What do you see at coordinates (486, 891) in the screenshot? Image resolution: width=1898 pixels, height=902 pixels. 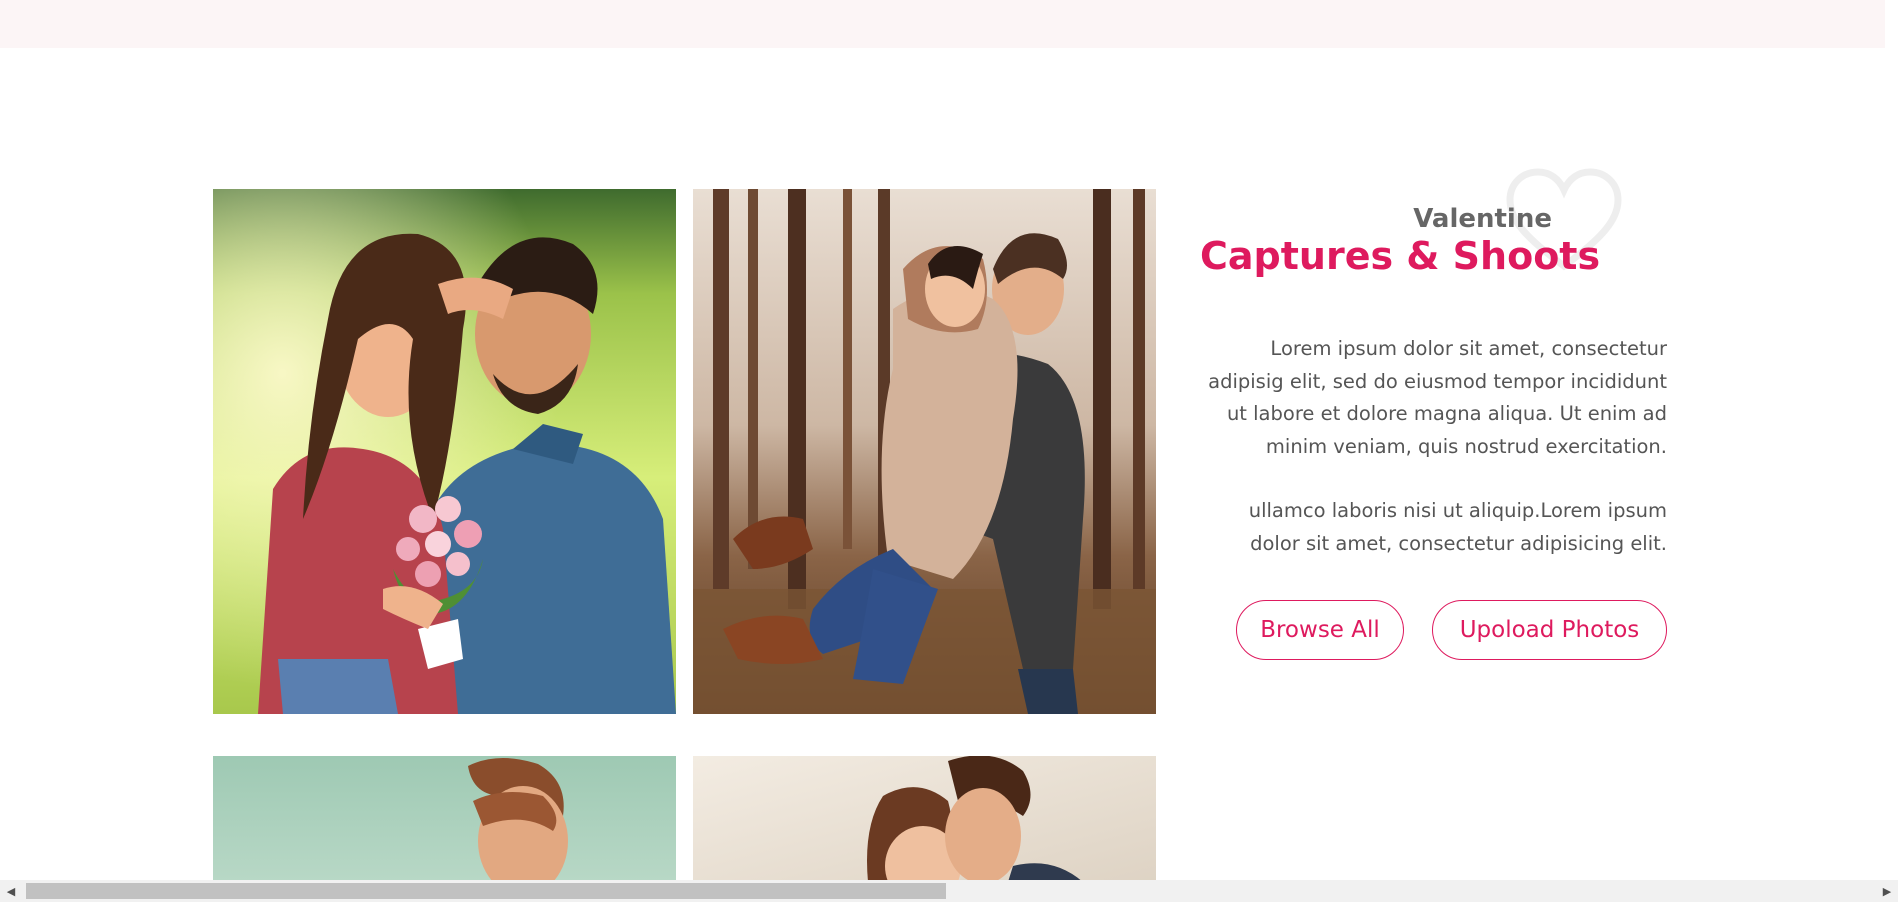 I see `scrollbar-thumb` at bounding box center [486, 891].